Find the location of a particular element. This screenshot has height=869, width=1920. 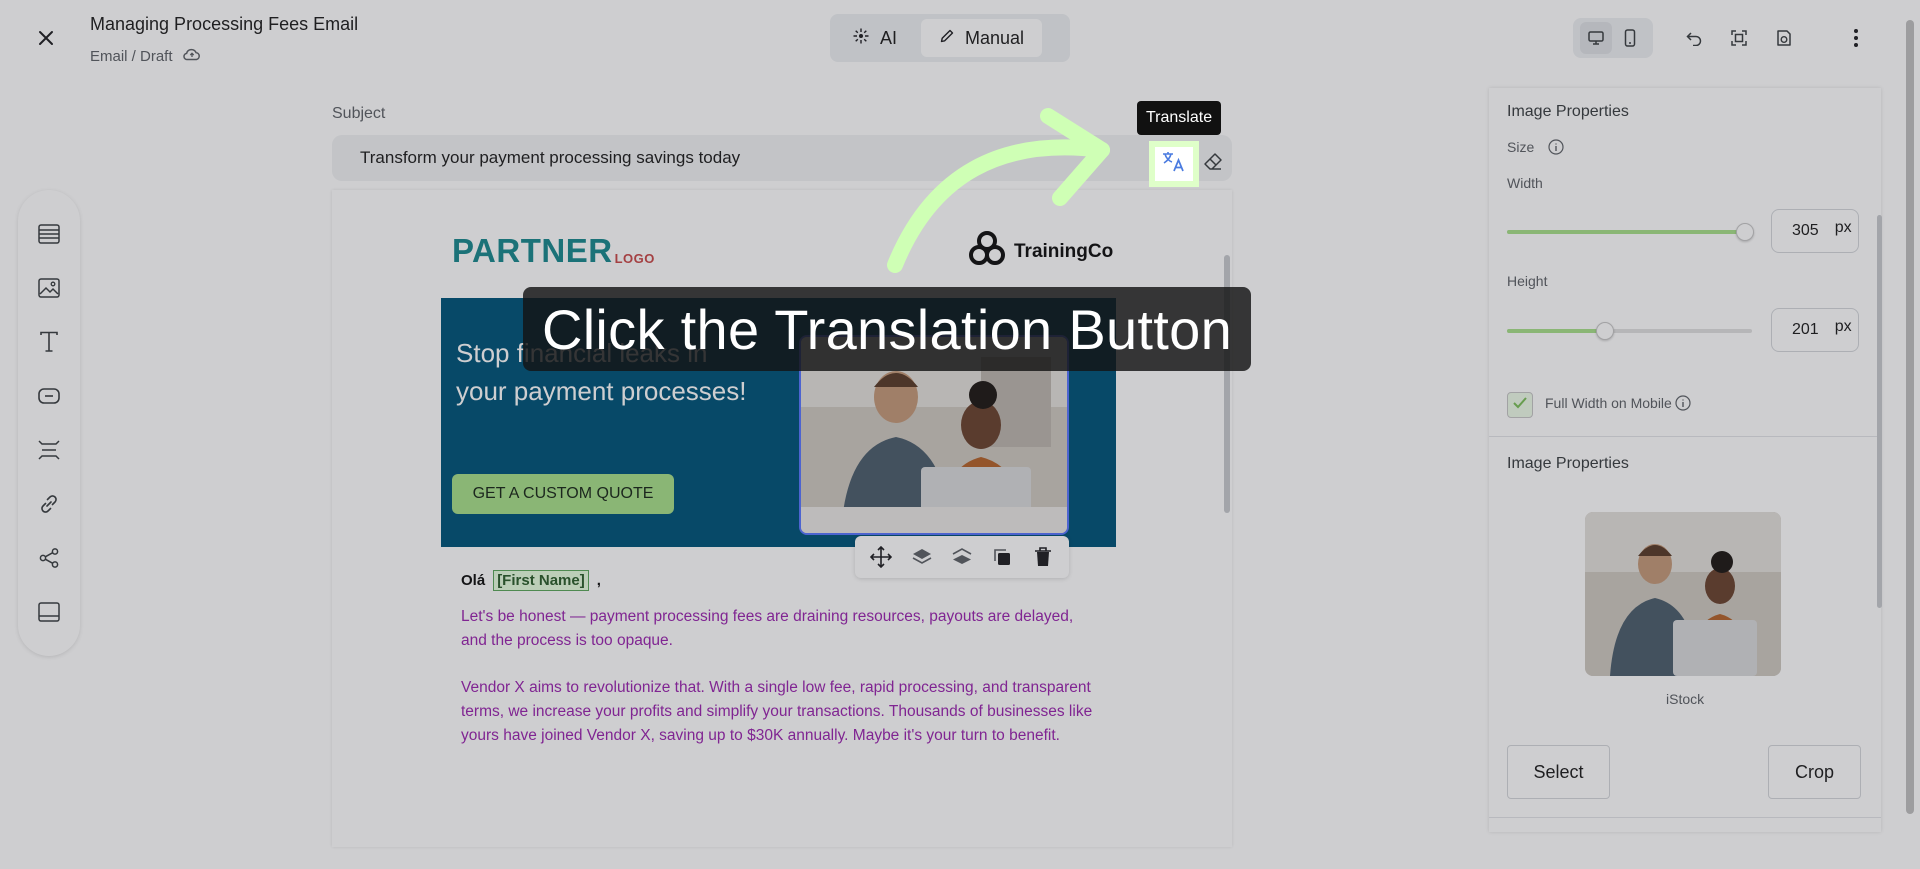

width-field: 305 px is located at coordinates (1815, 231).